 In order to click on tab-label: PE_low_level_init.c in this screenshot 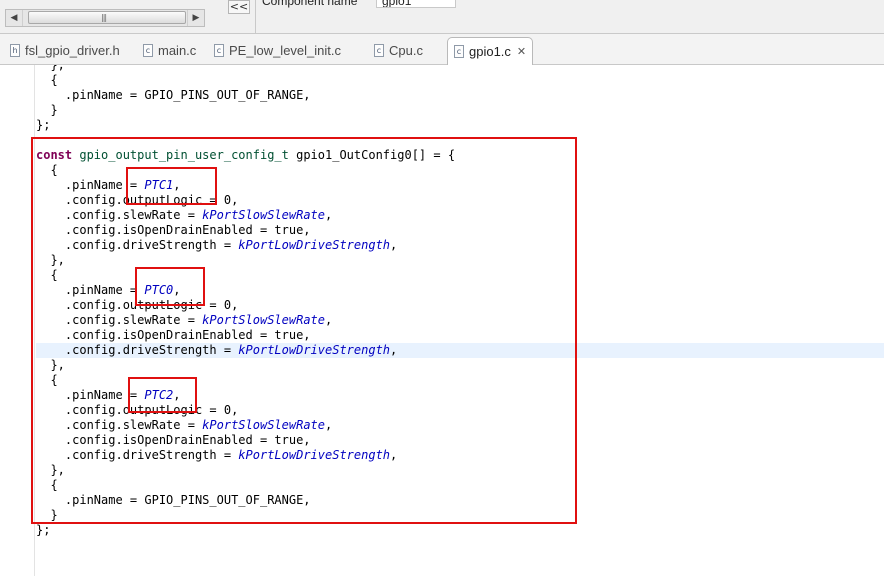, I will do `click(285, 50)`.